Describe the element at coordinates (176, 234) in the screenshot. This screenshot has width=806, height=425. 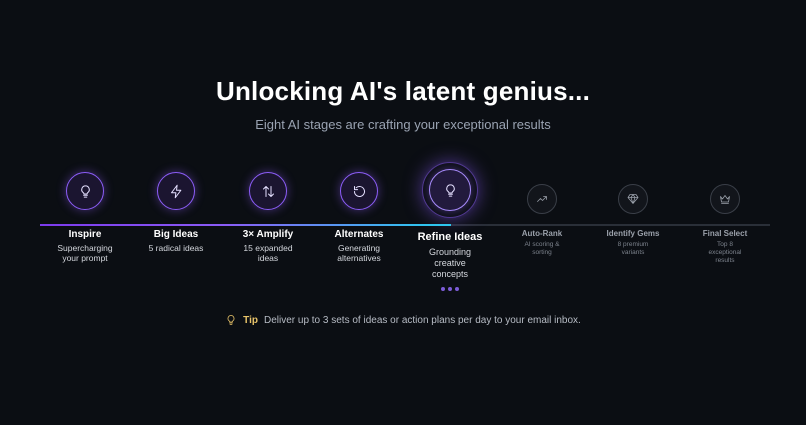
I see `stage-name: Big Ideas` at that location.